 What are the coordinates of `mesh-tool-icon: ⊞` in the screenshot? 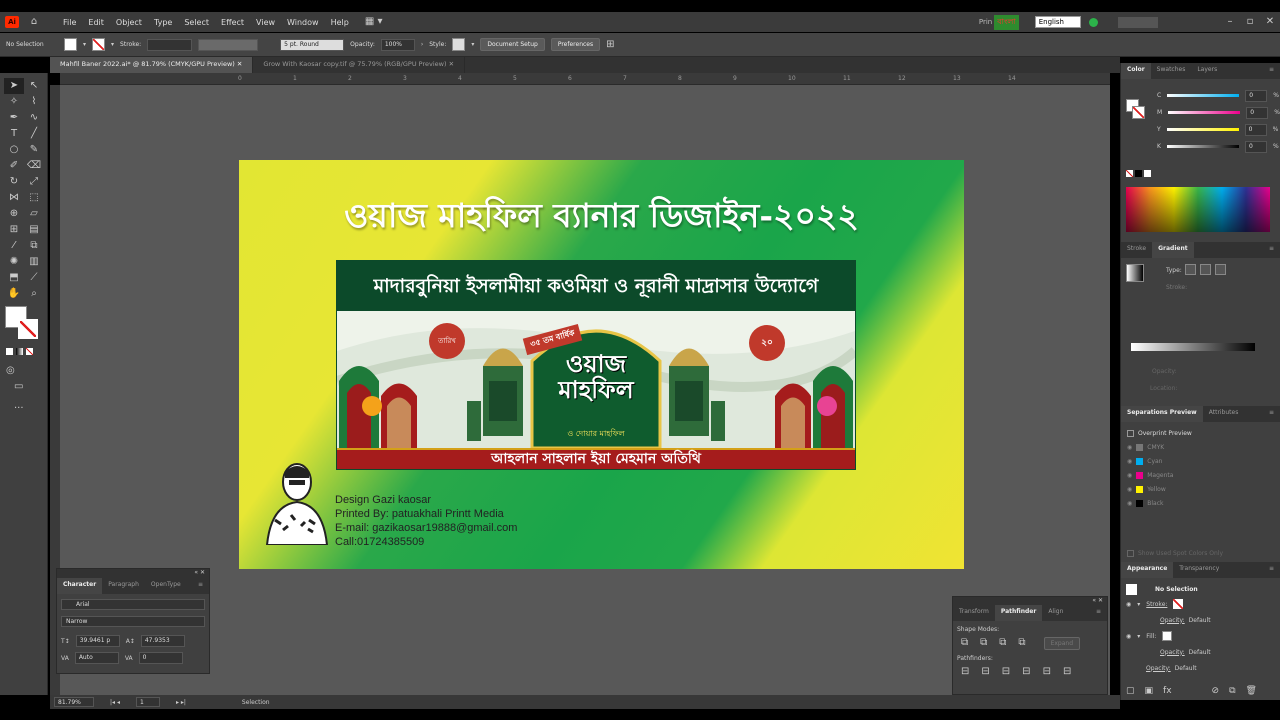 It's located at (14, 230).